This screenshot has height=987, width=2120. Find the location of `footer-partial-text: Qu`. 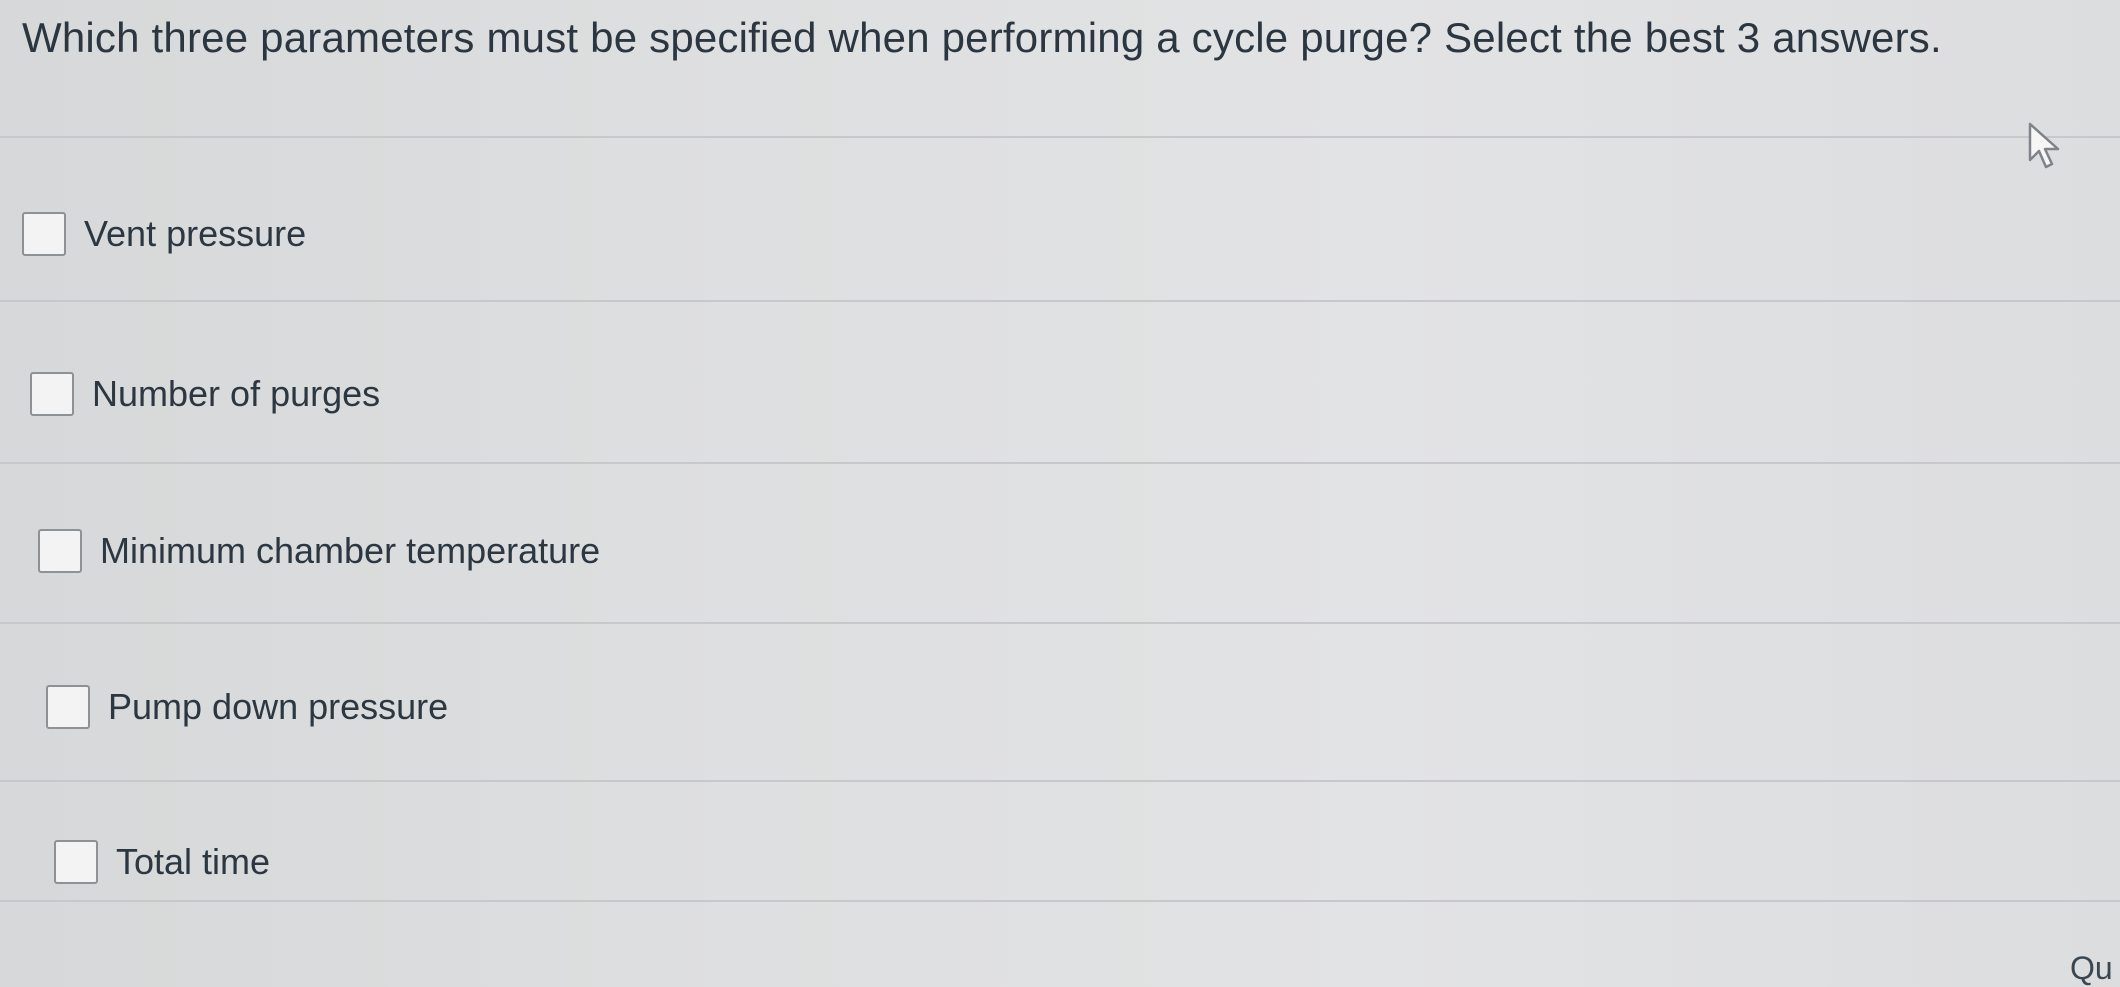

footer-partial-text: Qu is located at coordinates (2091, 968).